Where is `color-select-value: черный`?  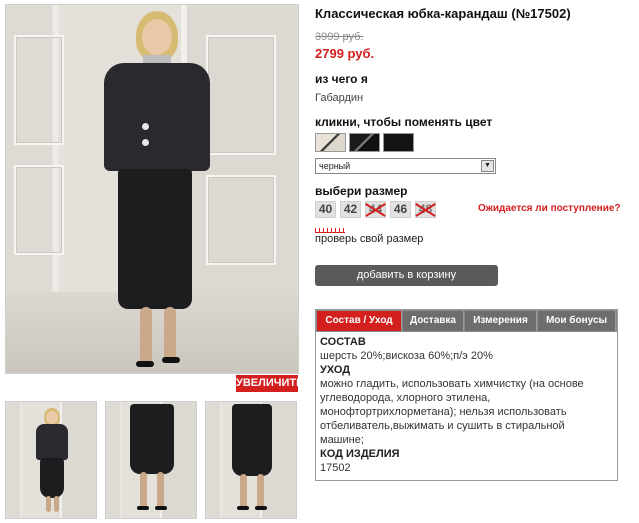 color-select-value: черный is located at coordinates (335, 166).